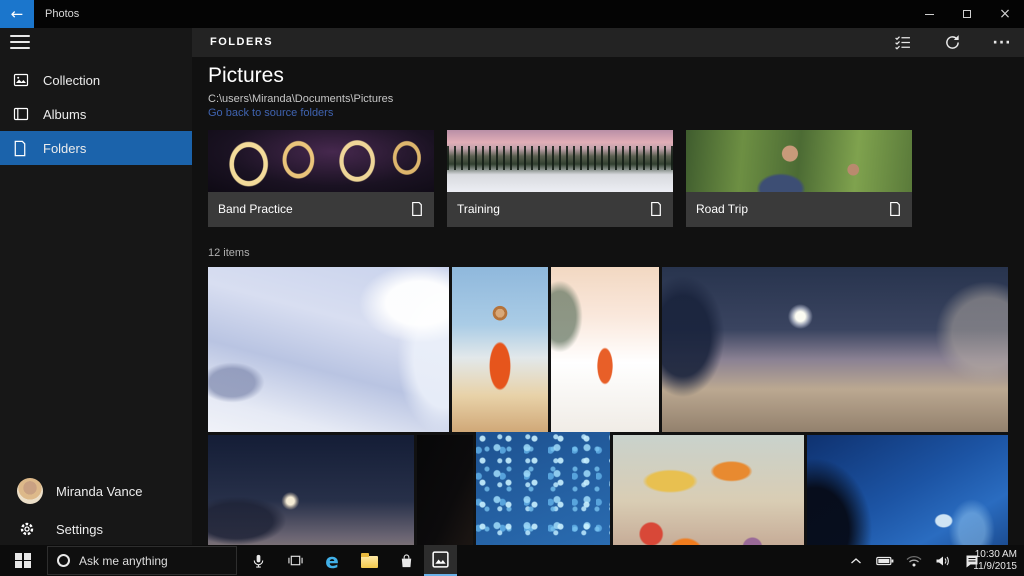 This screenshot has height=576, width=1024. I want to click on photo-moonlit-snowy-road, so click(835, 349).